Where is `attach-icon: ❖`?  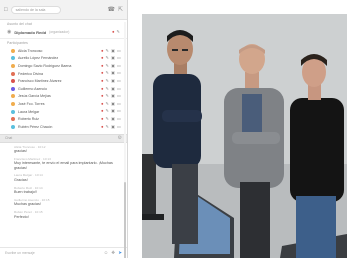
attach-icon: ❖ is located at coordinates (113, 253).